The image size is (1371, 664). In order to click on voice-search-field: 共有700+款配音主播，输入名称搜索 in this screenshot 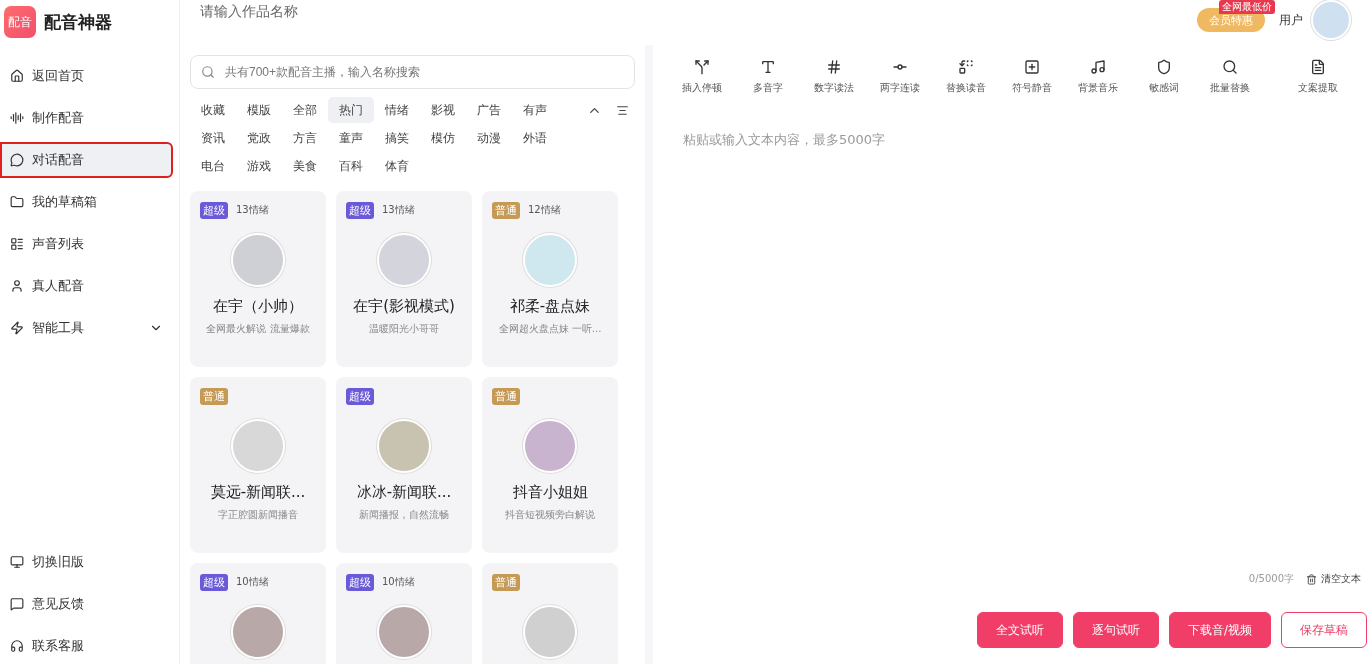, I will do `click(412, 72)`.